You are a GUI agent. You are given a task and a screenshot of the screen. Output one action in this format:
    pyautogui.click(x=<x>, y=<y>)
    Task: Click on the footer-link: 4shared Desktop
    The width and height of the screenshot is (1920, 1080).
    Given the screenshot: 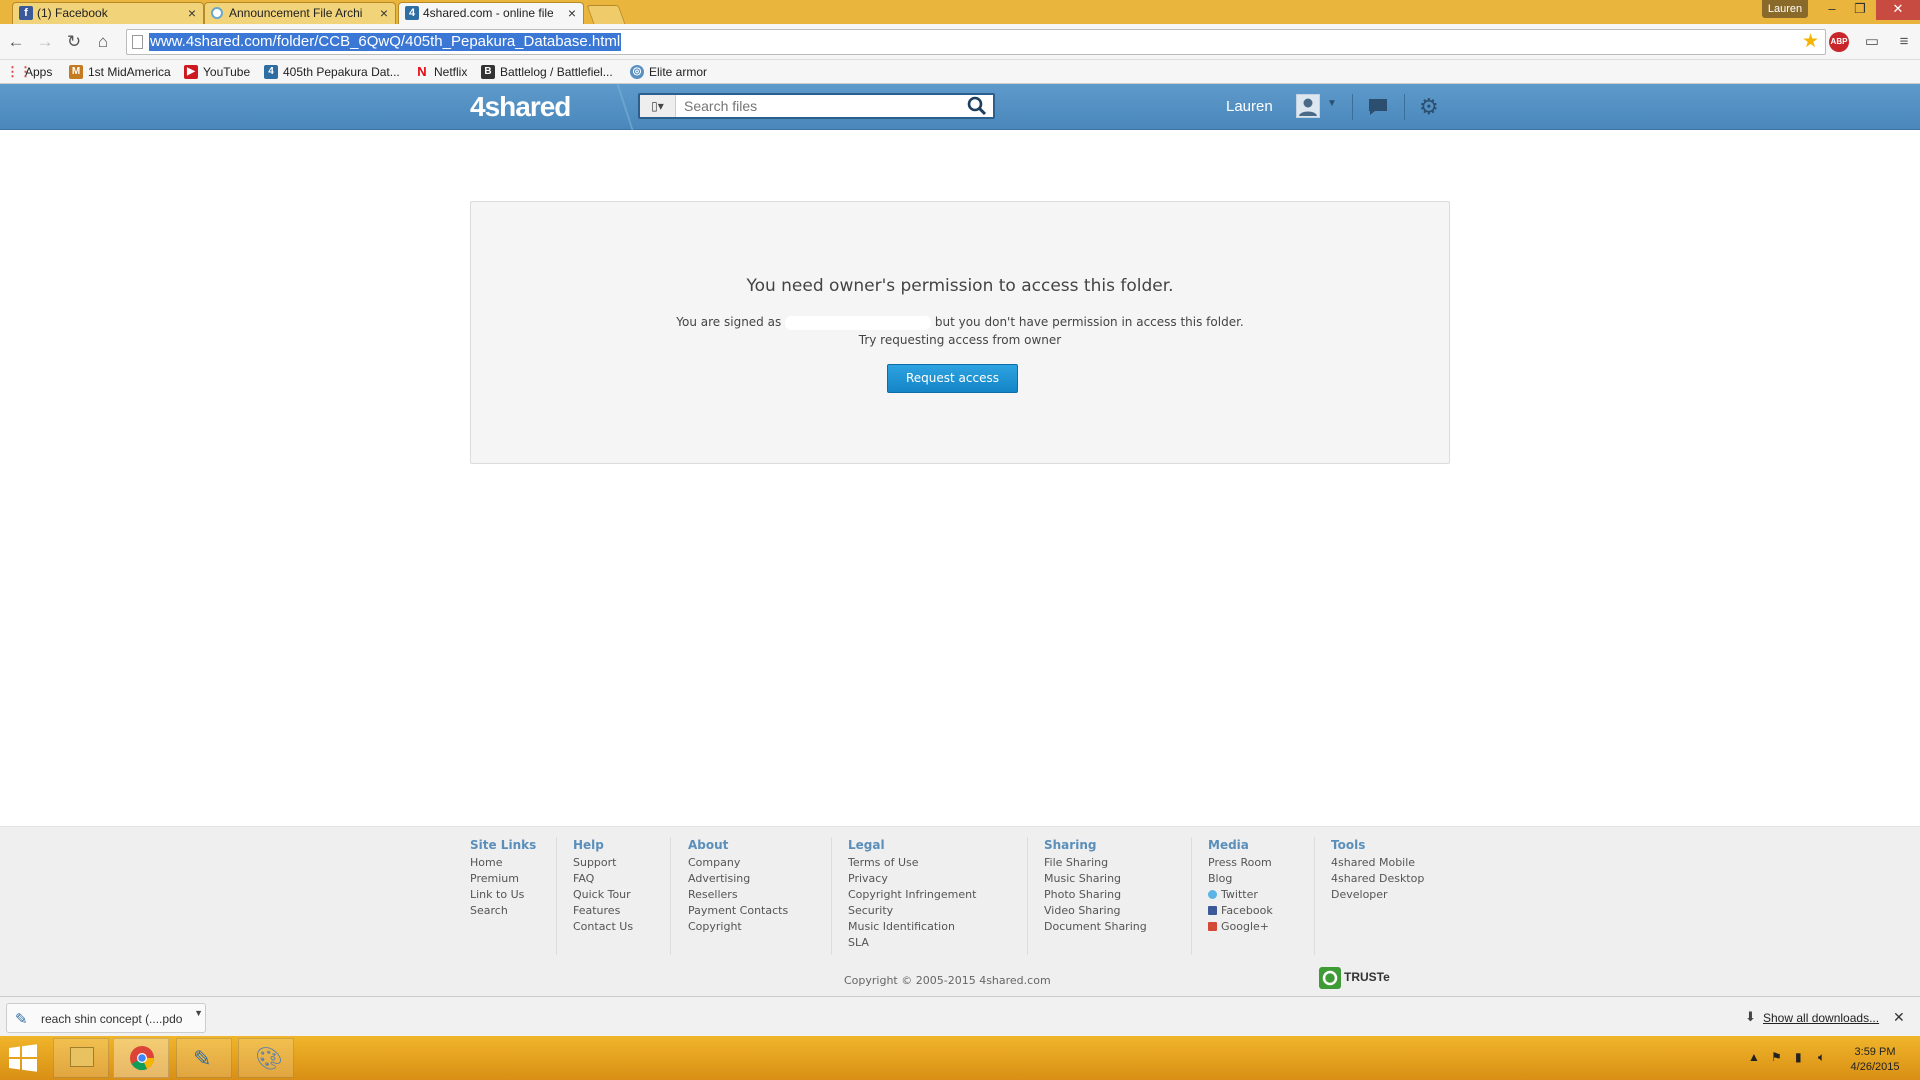 What is the action you would take?
    pyautogui.click(x=1377, y=879)
    